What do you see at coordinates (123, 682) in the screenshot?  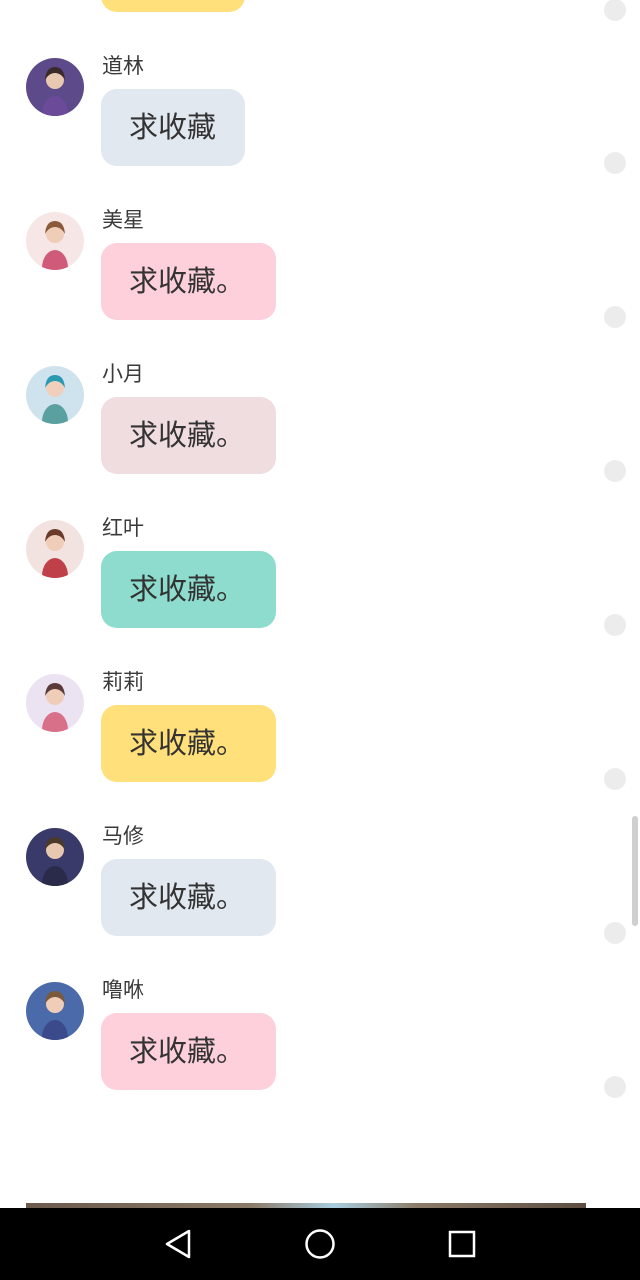 I see `sender-name: 莉莉` at bounding box center [123, 682].